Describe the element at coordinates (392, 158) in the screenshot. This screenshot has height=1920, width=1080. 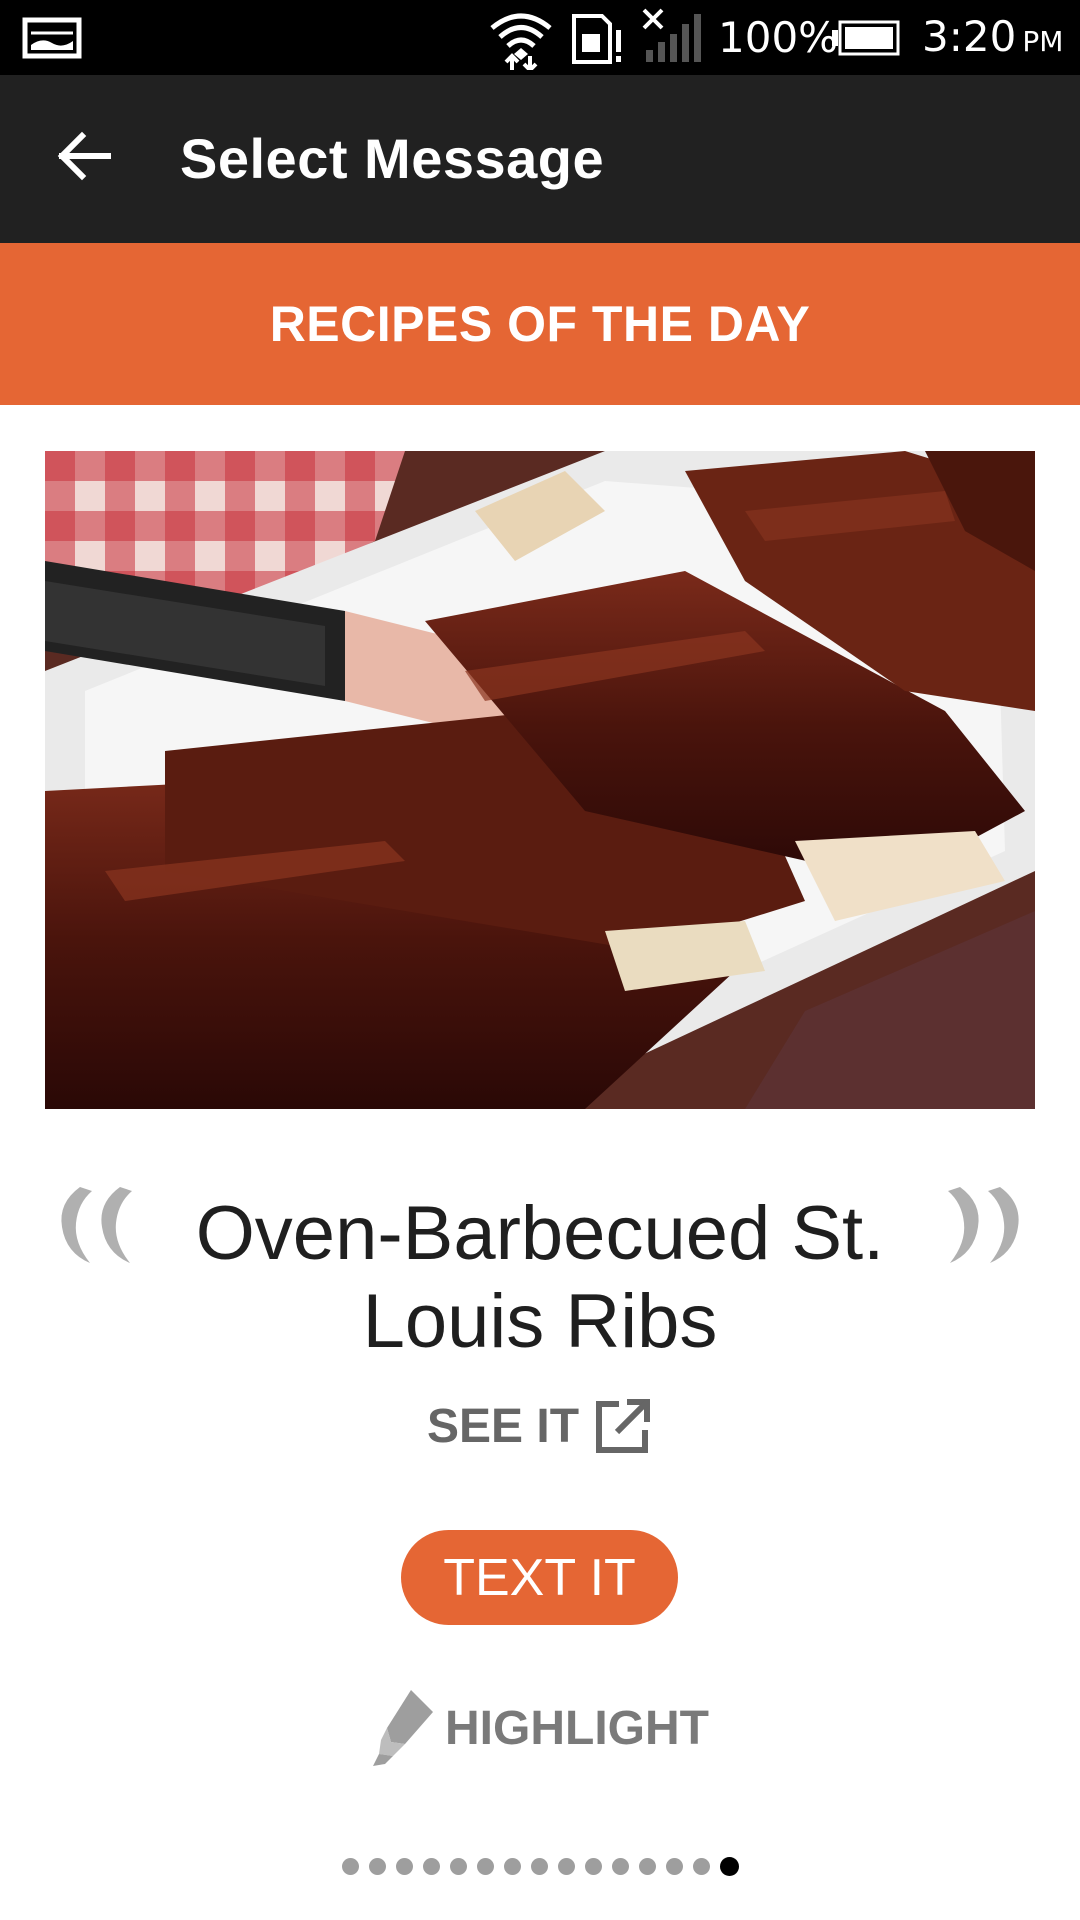
I see `page-title: Select Message` at that location.